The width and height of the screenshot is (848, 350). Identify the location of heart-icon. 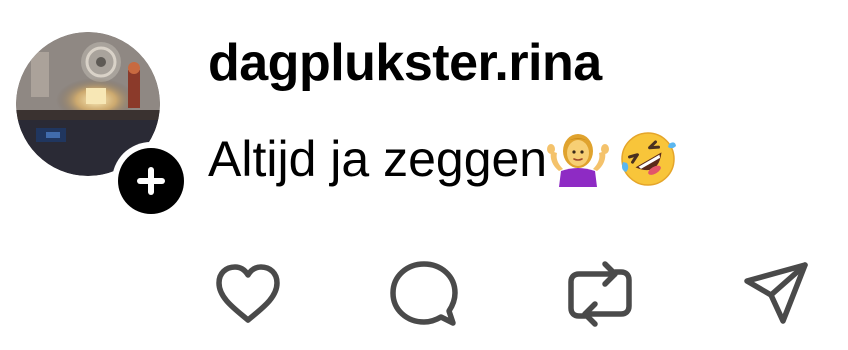
(248, 293).